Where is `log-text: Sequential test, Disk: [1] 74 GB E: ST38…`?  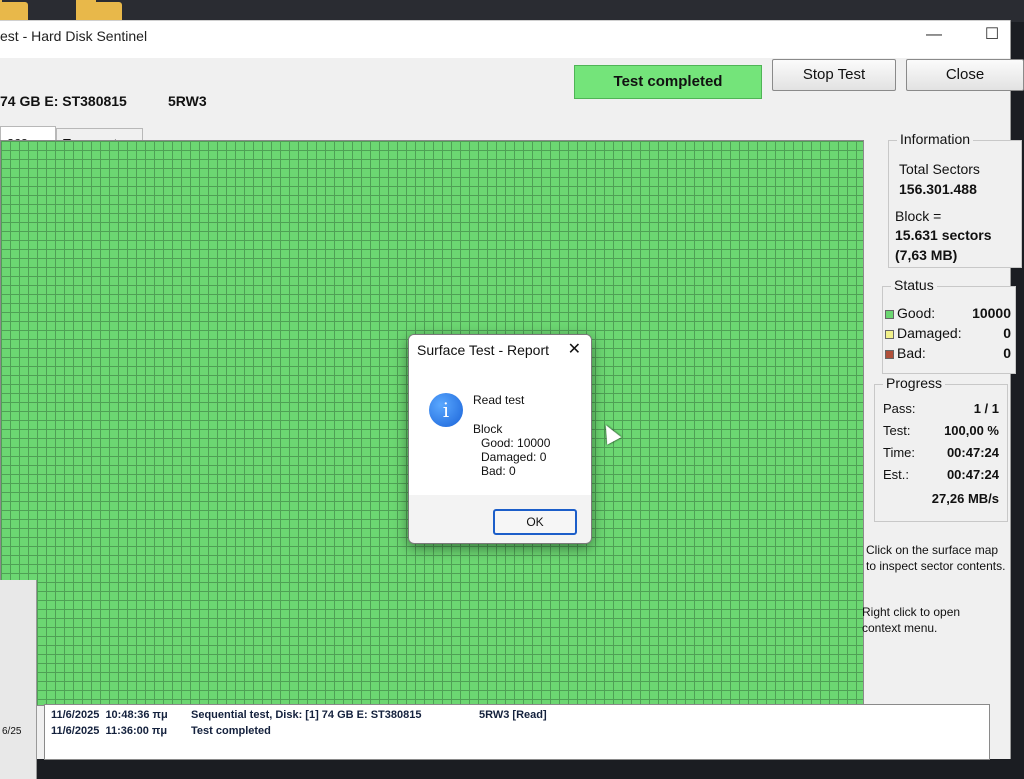 log-text: Sequential test, Disk: [1] 74 GB E: ST38… is located at coordinates (306, 715).